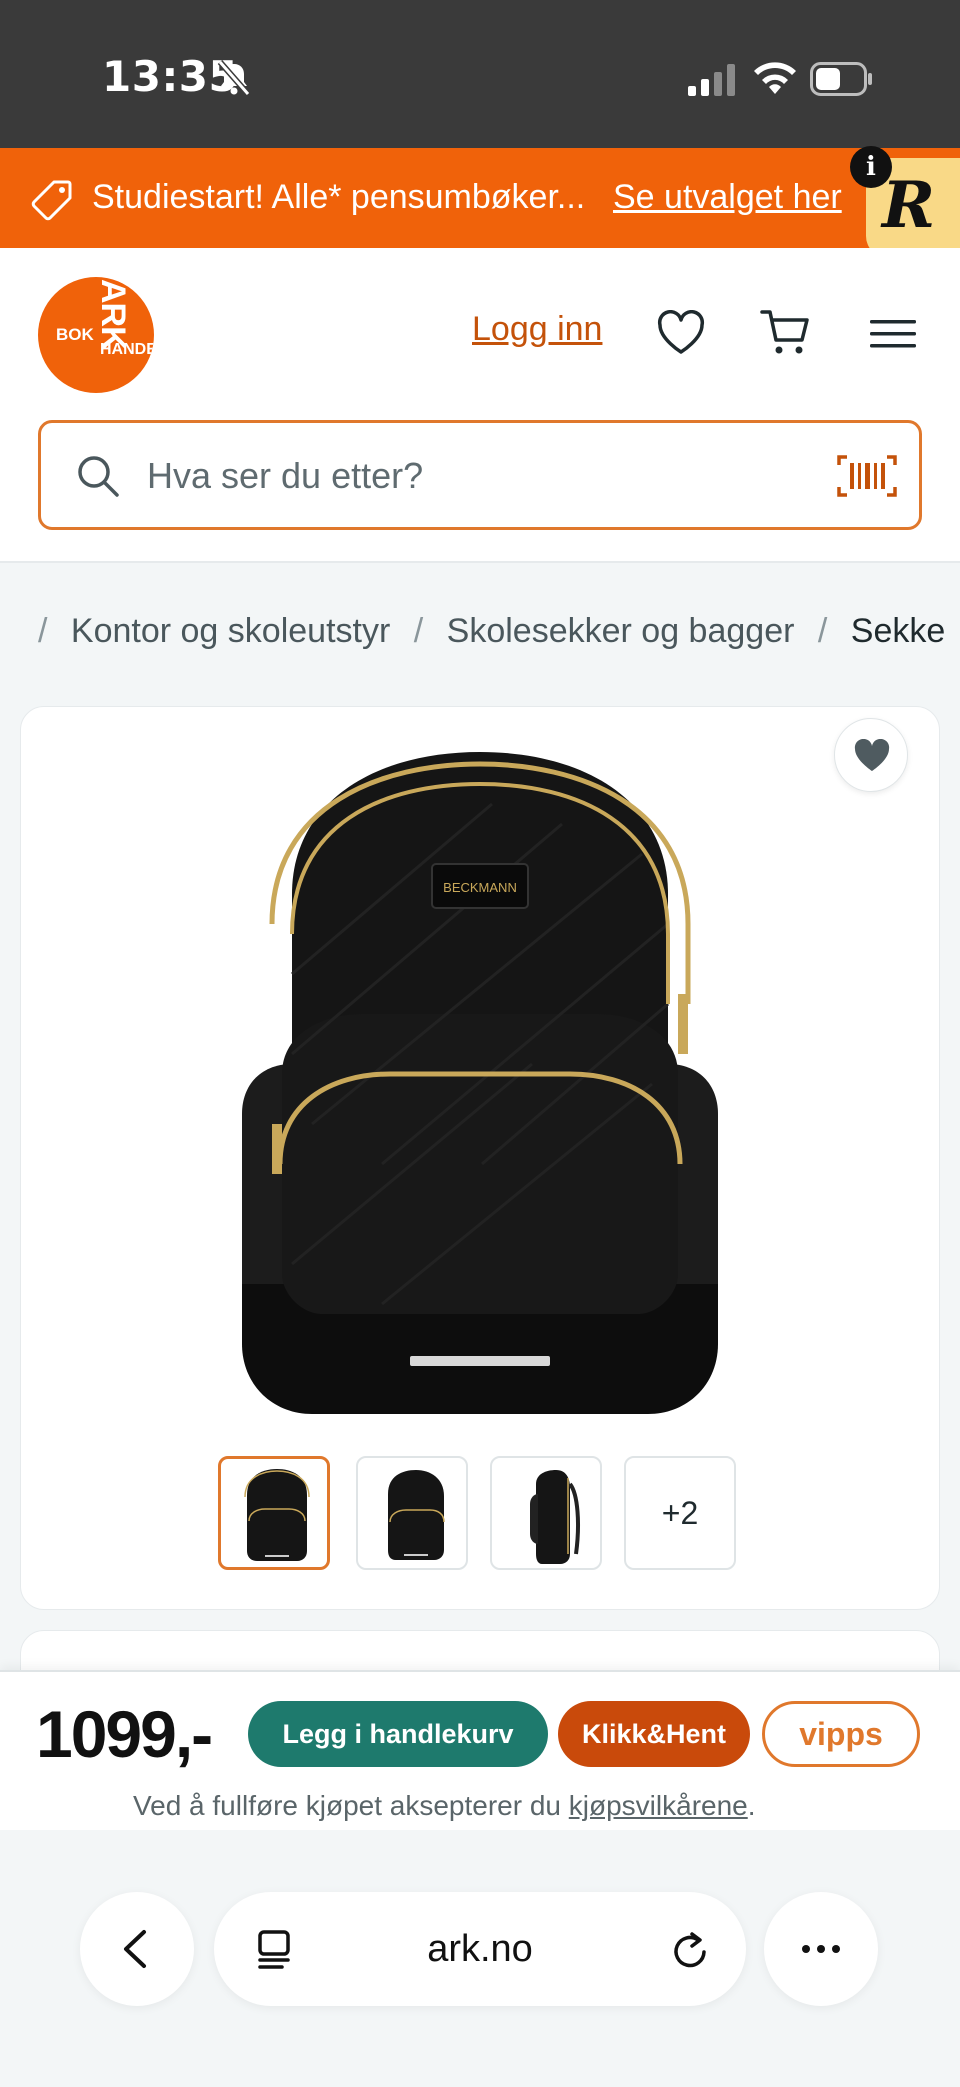 The height and width of the screenshot is (2087, 960). What do you see at coordinates (480, 887) in the screenshot?
I see `brand-label: BECKMANN` at bounding box center [480, 887].